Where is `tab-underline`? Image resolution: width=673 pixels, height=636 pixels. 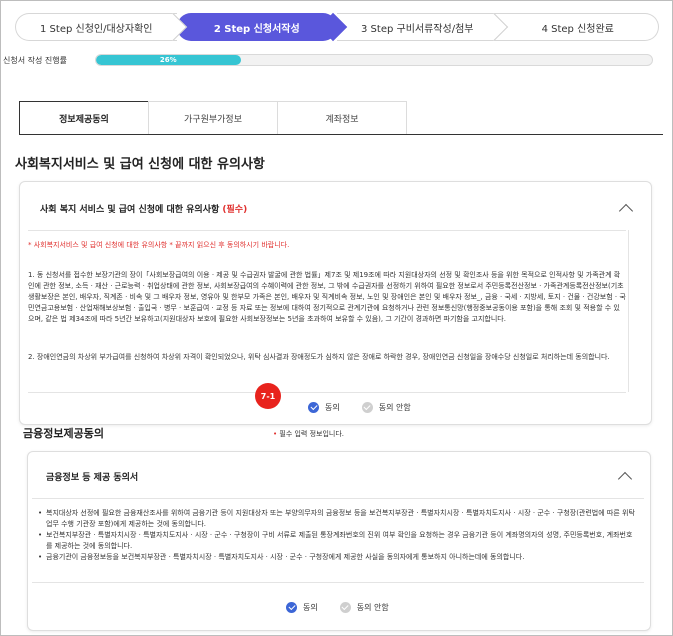 tab-underline is located at coordinates (341, 134).